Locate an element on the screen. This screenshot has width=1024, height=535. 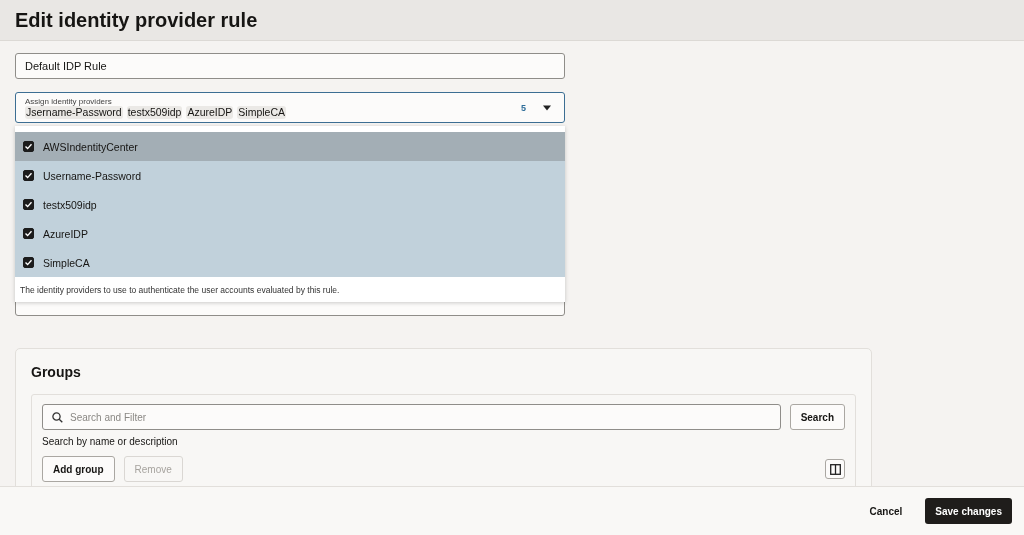
columns-icon is located at coordinates (835, 469).